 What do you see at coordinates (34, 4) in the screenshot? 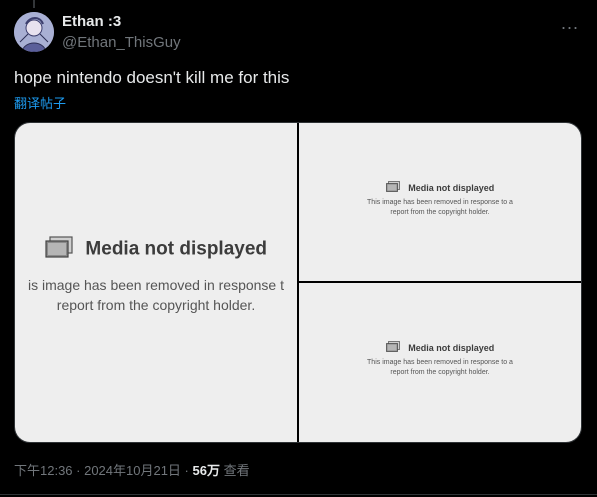
I see `thread-connector-line` at bounding box center [34, 4].